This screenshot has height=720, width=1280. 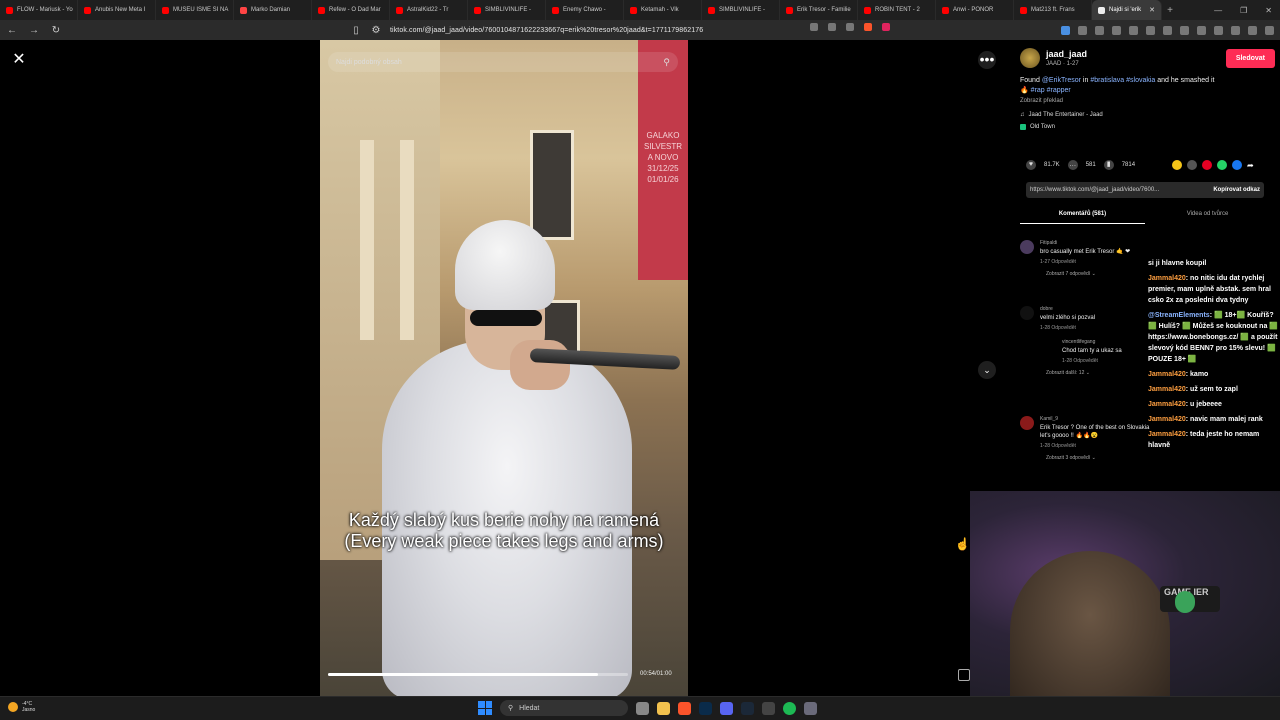 I want to click on file-explorer-icon, so click(x=663, y=708).